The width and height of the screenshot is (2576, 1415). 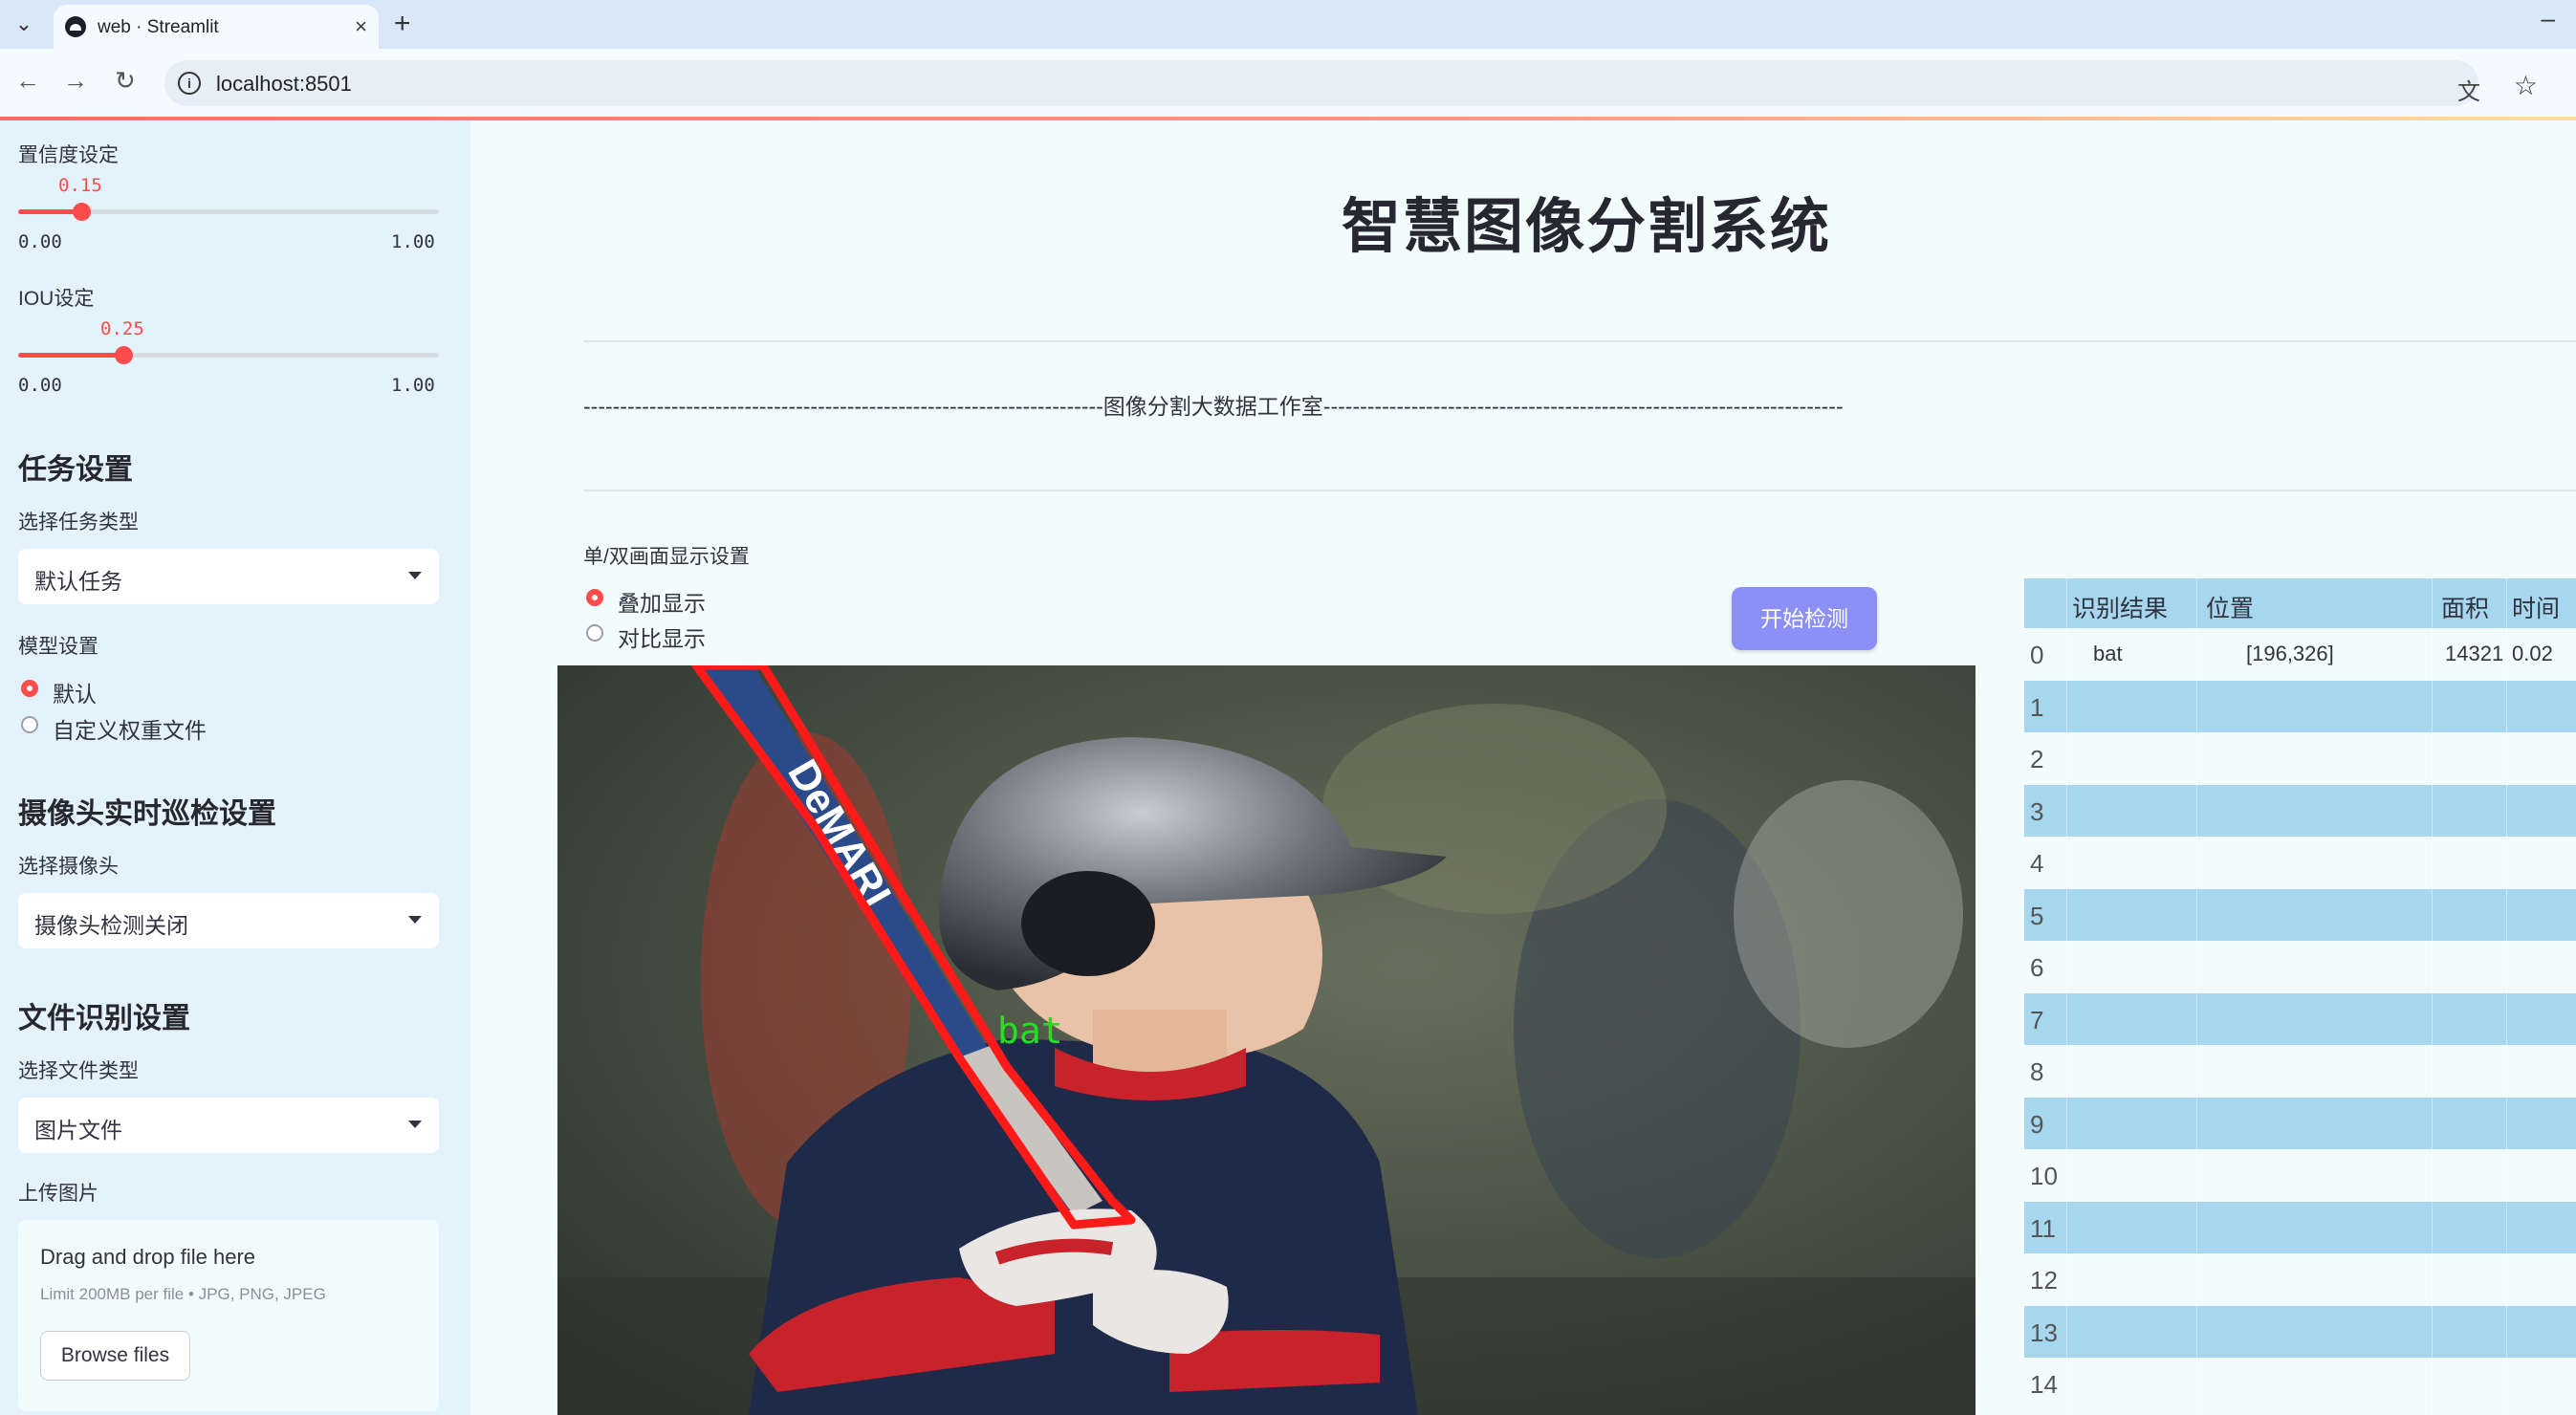 What do you see at coordinates (284, 84) in the screenshot?
I see `url-text: localhost:8501` at bounding box center [284, 84].